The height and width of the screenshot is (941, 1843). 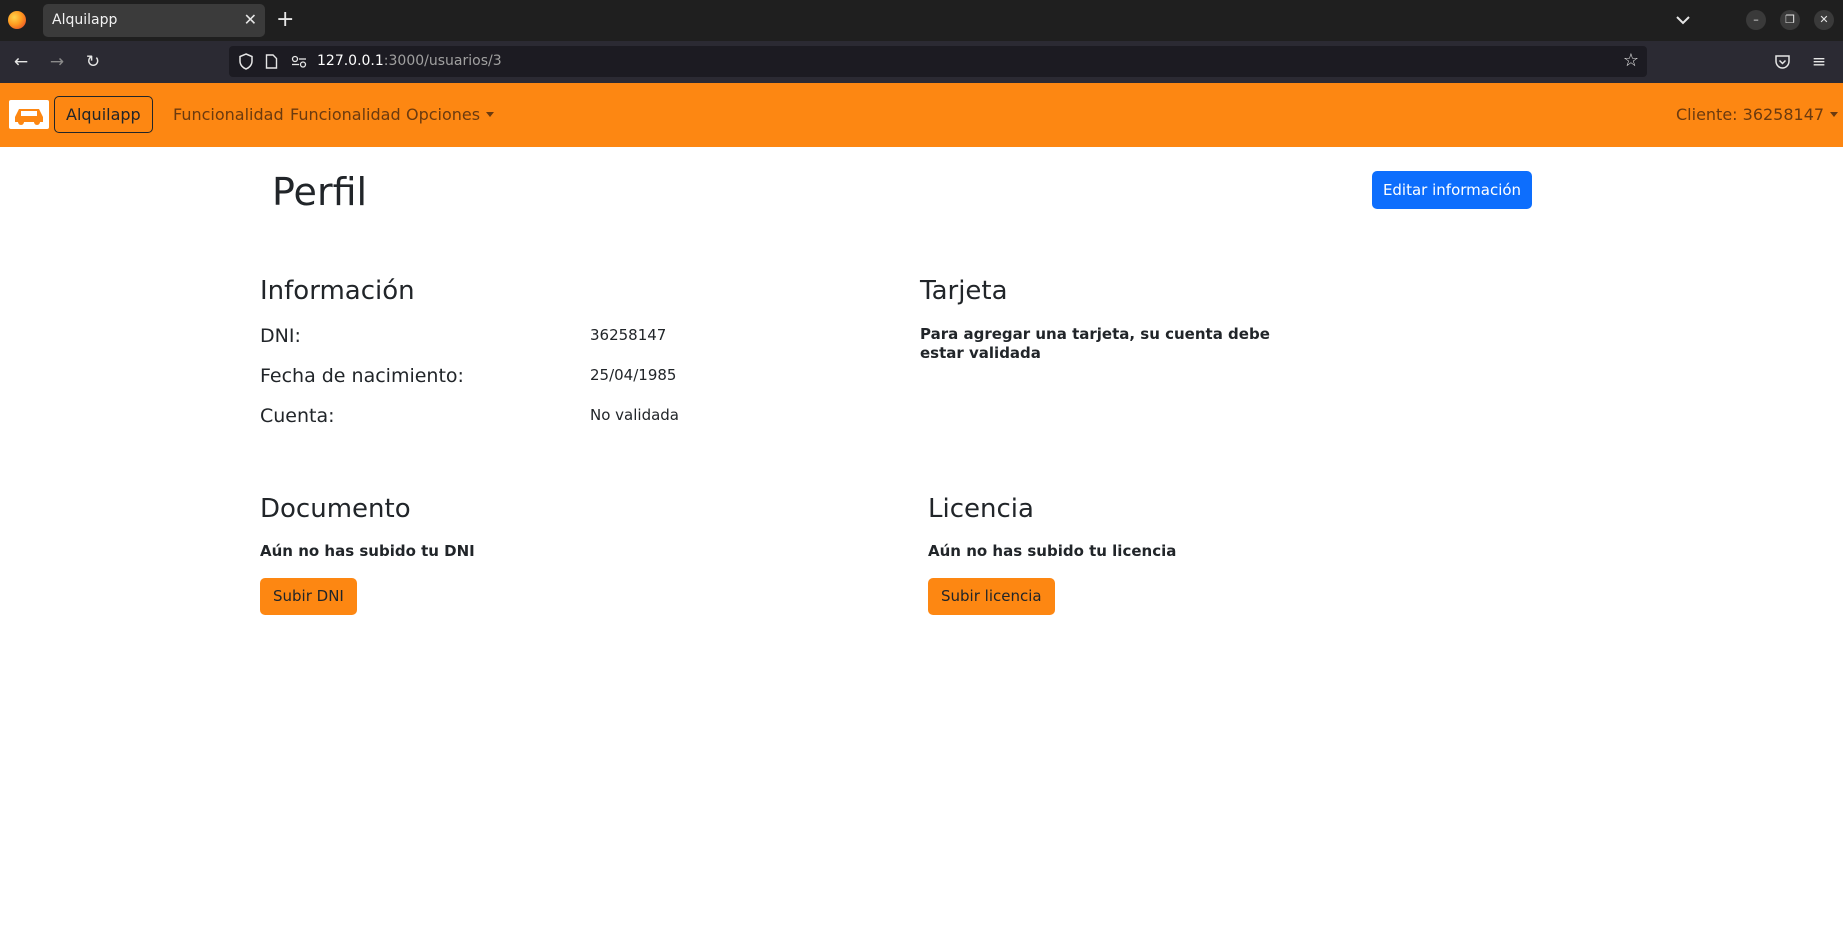 I want to click on browser-tab: Alquilapp ✕, so click(x=154, y=20).